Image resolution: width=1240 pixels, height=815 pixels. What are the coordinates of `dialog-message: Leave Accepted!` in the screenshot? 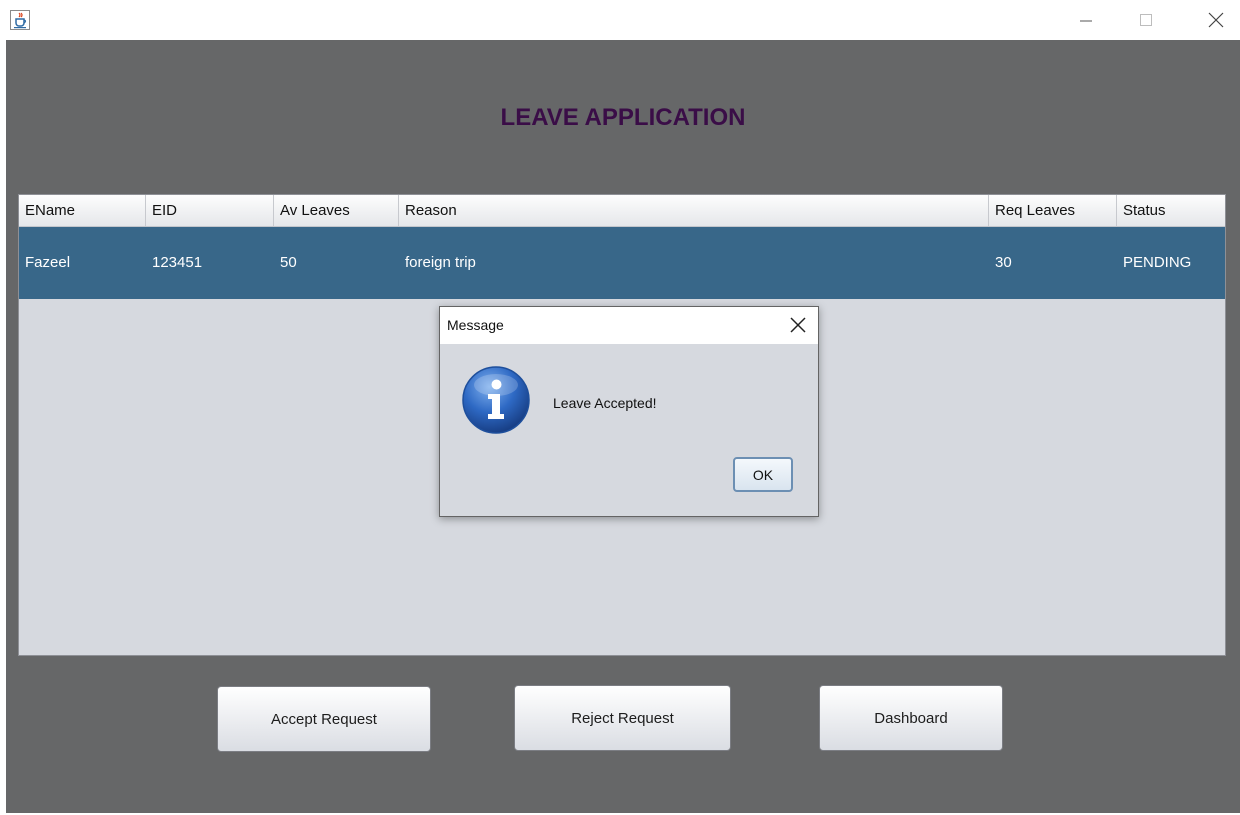 It's located at (605, 403).